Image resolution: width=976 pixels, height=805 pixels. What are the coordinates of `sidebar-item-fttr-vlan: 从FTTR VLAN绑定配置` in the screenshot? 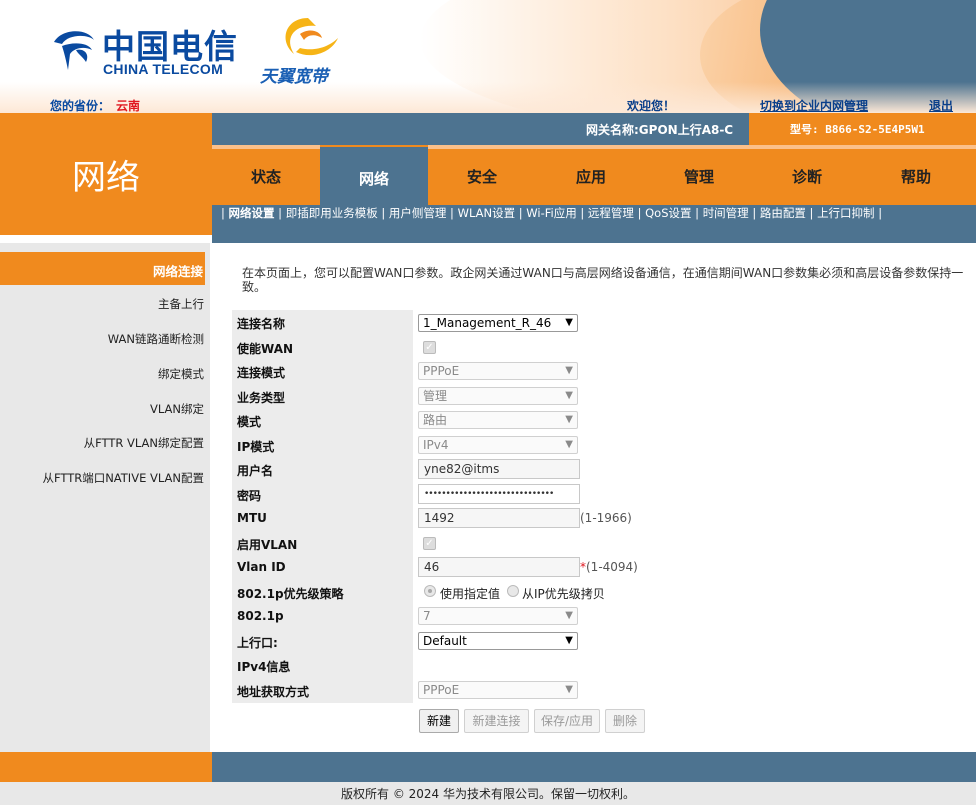 It's located at (144, 443).